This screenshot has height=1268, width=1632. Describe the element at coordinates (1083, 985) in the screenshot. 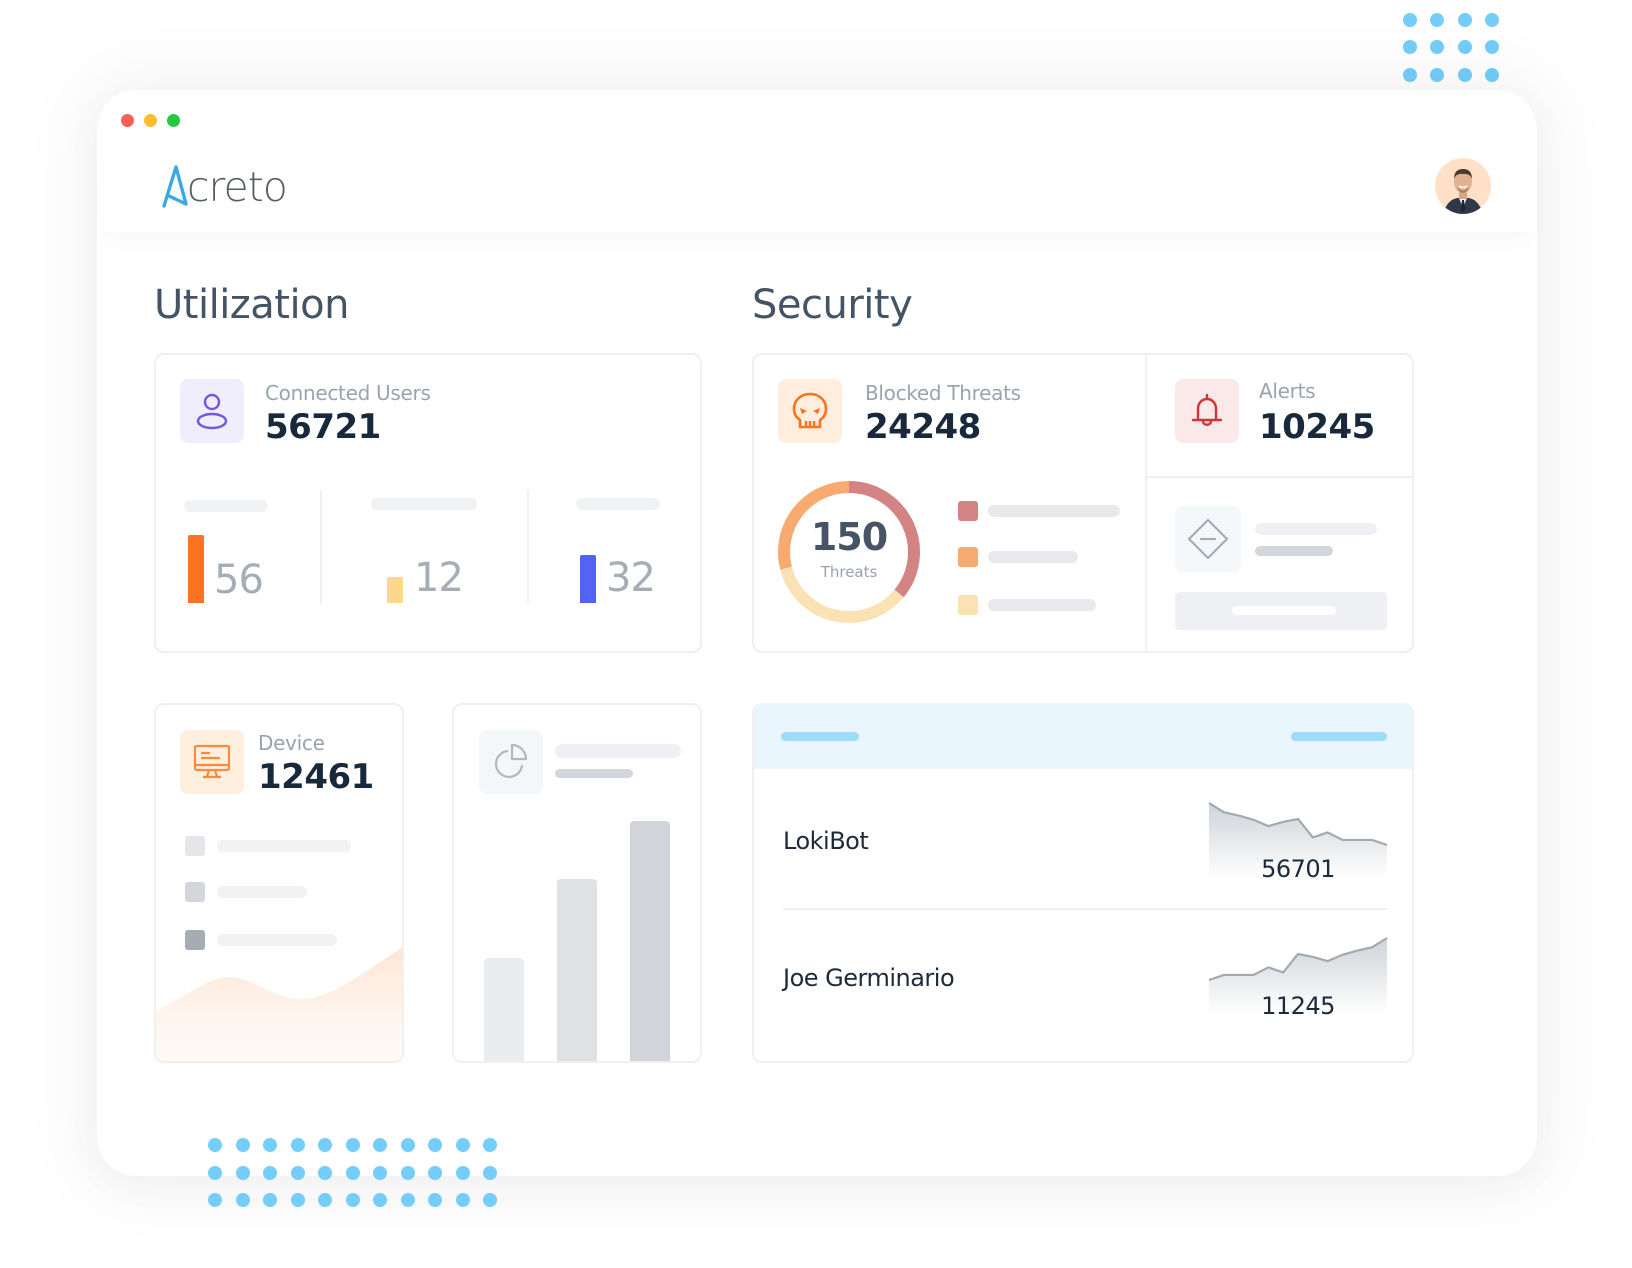

I see `table-row: Joe Germinario 11245` at that location.